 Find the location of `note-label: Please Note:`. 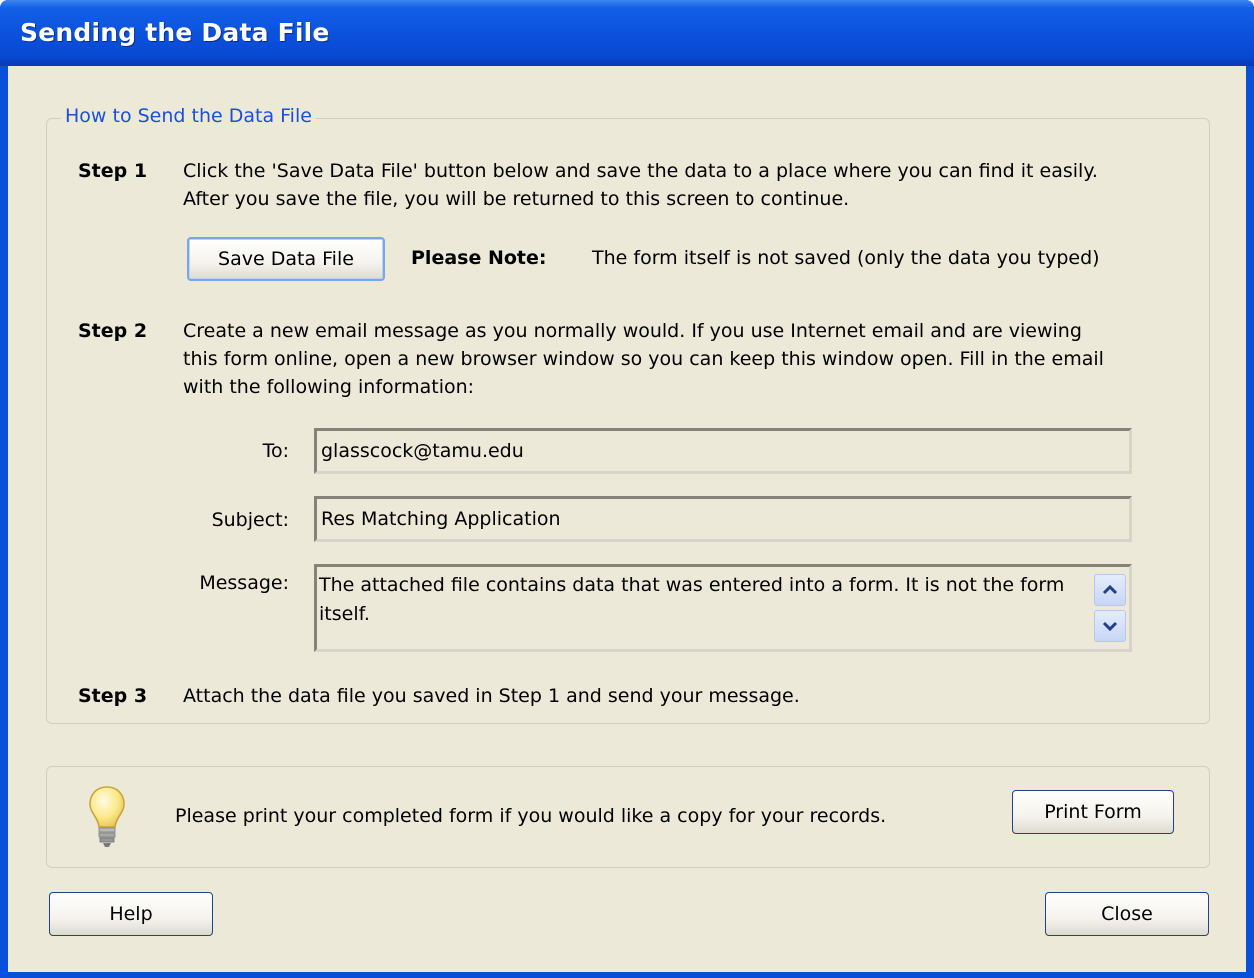

note-label: Please Note: is located at coordinates (479, 258).